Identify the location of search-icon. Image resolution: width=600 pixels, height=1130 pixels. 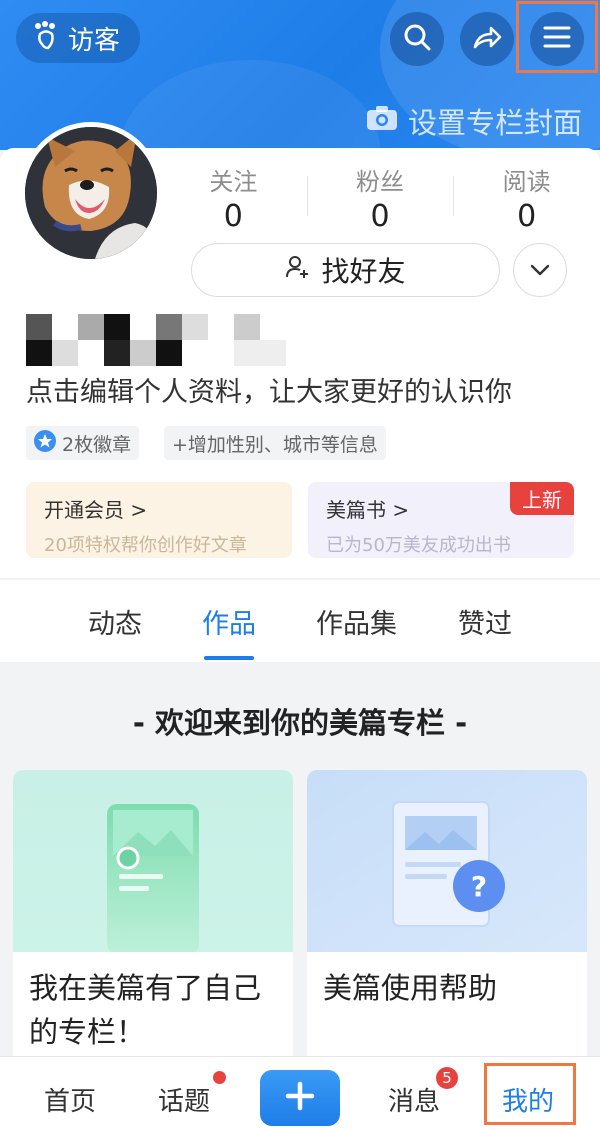
(417, 39).